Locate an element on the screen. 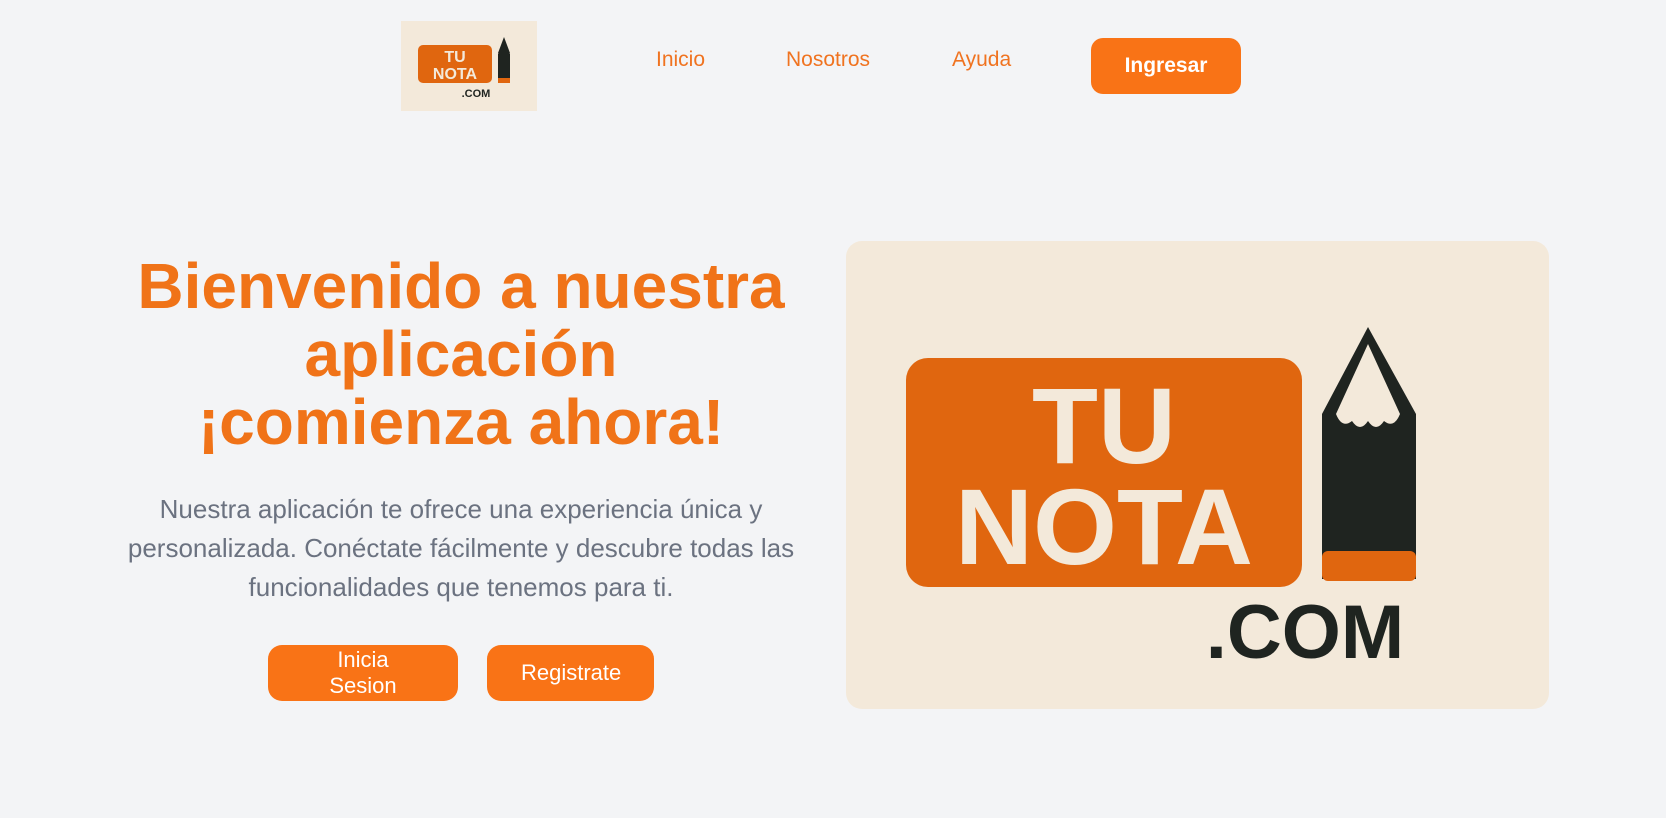  hero-title-line-2: aplicación is located at coordinates (461, 354).